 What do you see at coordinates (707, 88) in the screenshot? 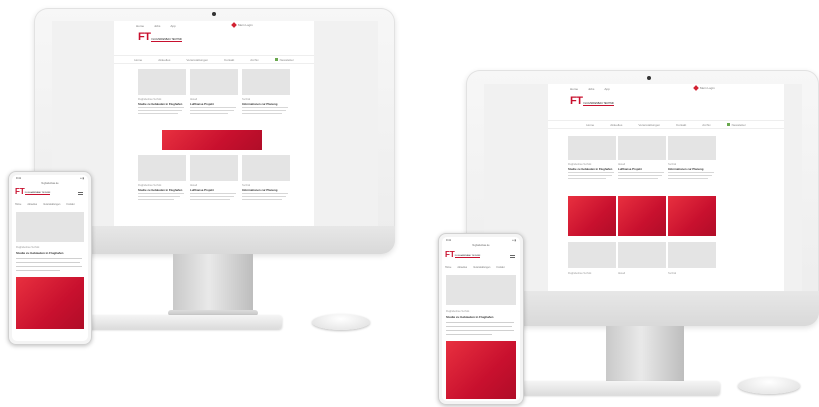
I see `login-label: Mein Login` at bounding box center [707, 88].